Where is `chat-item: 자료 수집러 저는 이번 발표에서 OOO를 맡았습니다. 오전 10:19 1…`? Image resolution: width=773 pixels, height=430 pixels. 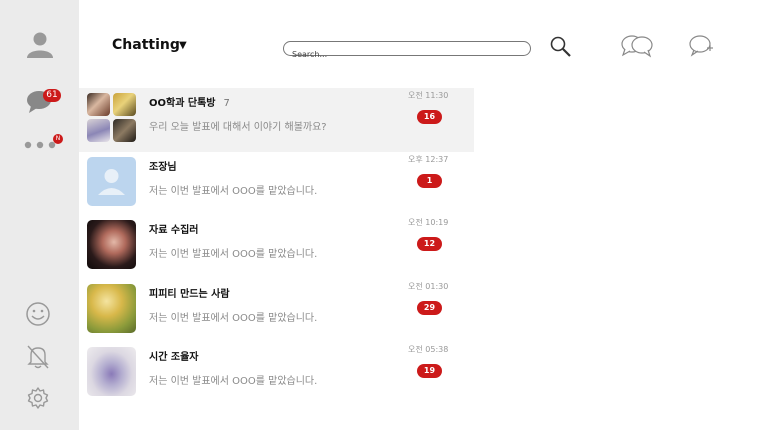 chat-item: 자료 수집러 저는 이번 발표에서 OOO를 맡았습니다. 오전 10:19 1… is located at coordinates (276, 247).